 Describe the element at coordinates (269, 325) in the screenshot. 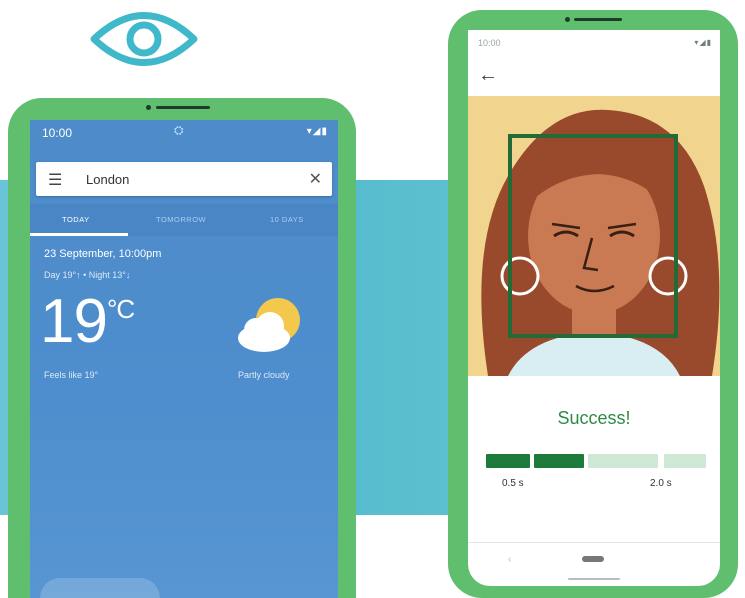

I see `partly-cloudy-icon` at that location.